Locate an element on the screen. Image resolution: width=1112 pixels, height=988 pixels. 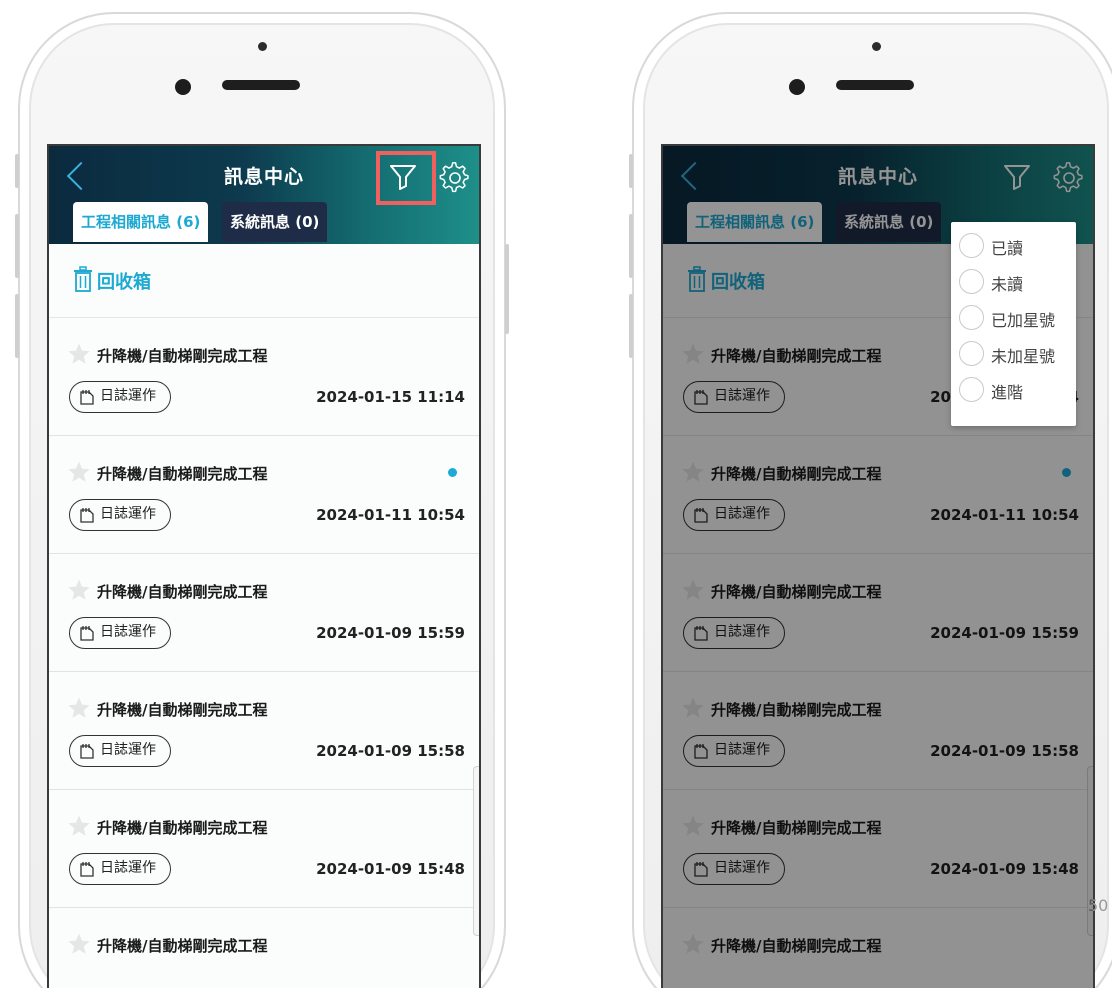
filter-option-label: 未加星號 is located at coordinates (1023, 356).